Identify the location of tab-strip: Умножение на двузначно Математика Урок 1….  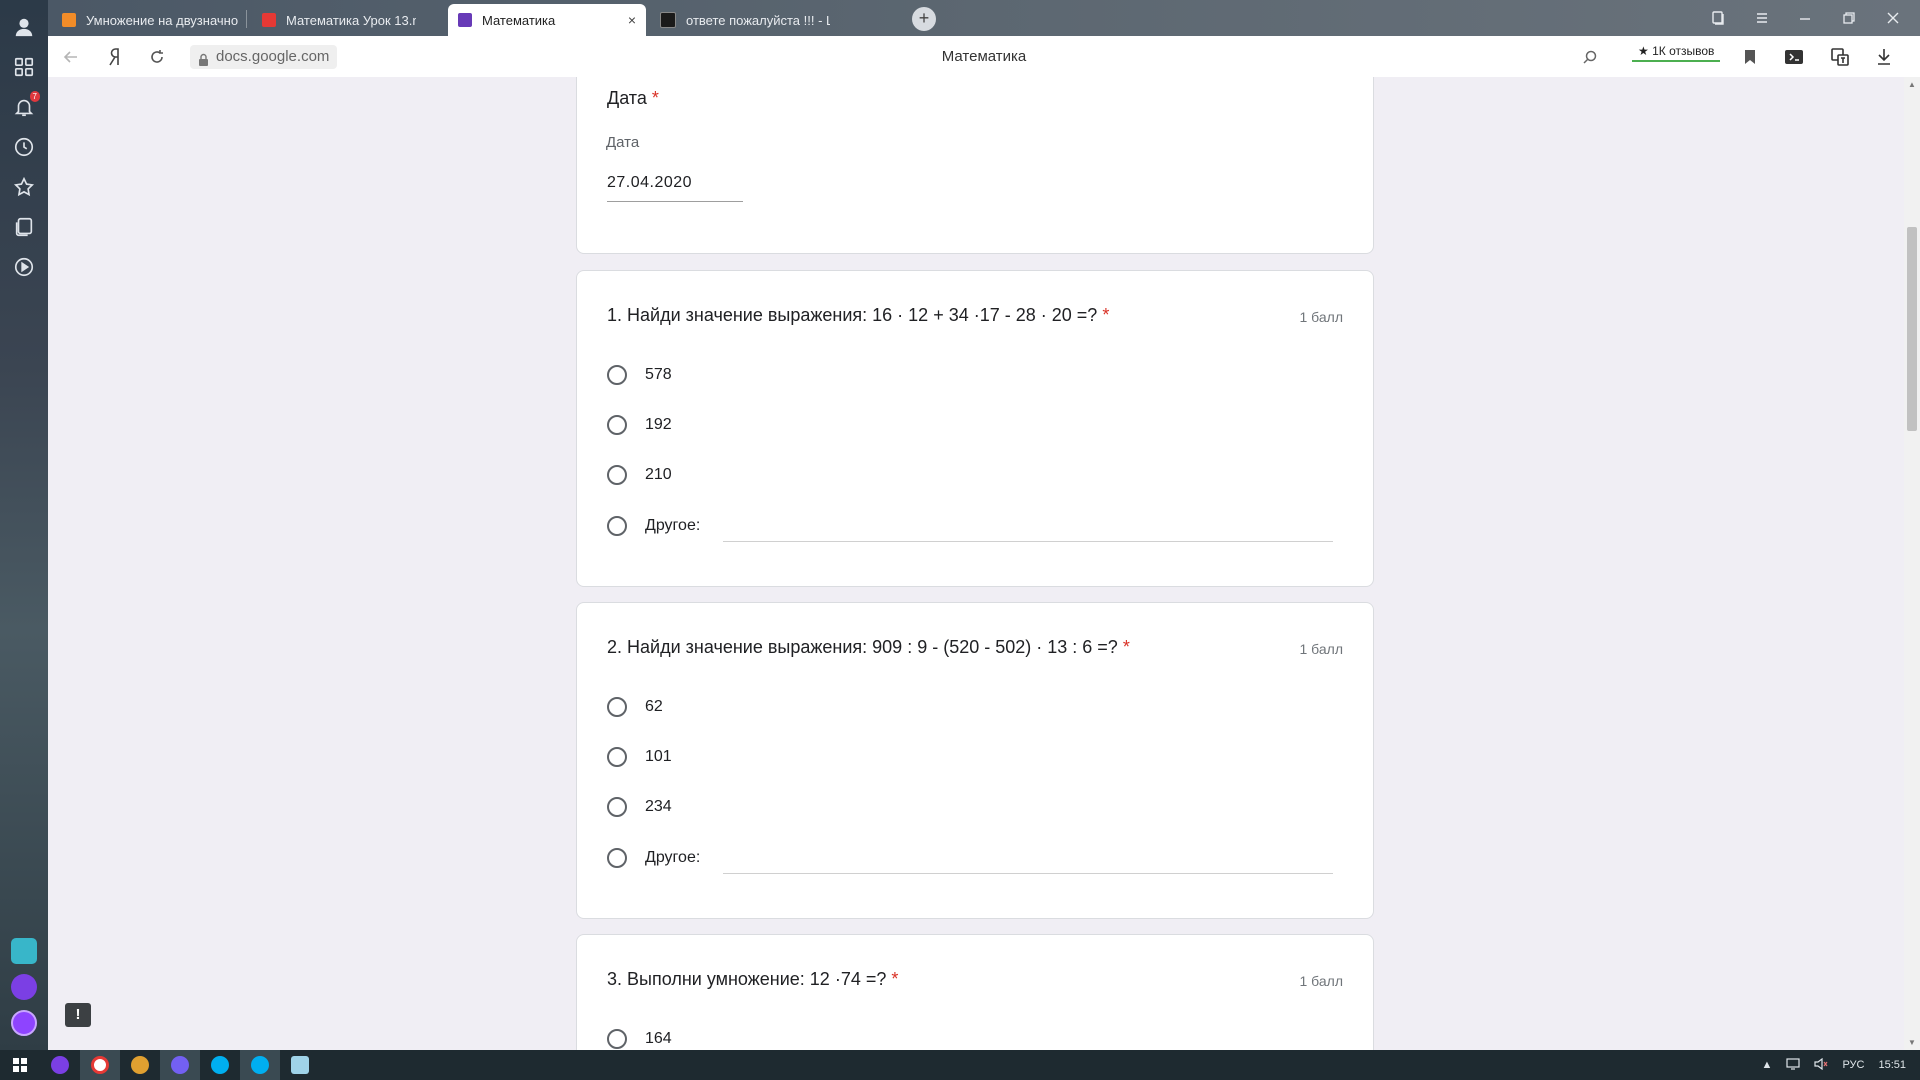
(984, 18).